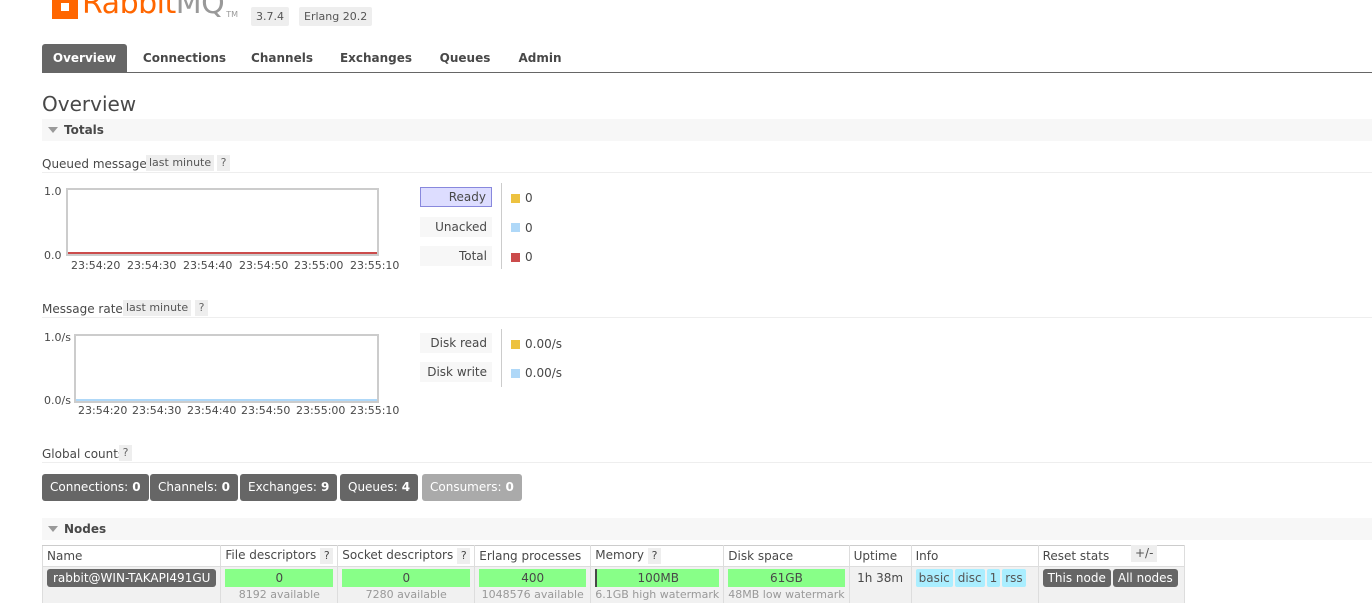 This screenshot has height=604, width=1372. I want to click on queued-chart-plot, so click(222, 253).